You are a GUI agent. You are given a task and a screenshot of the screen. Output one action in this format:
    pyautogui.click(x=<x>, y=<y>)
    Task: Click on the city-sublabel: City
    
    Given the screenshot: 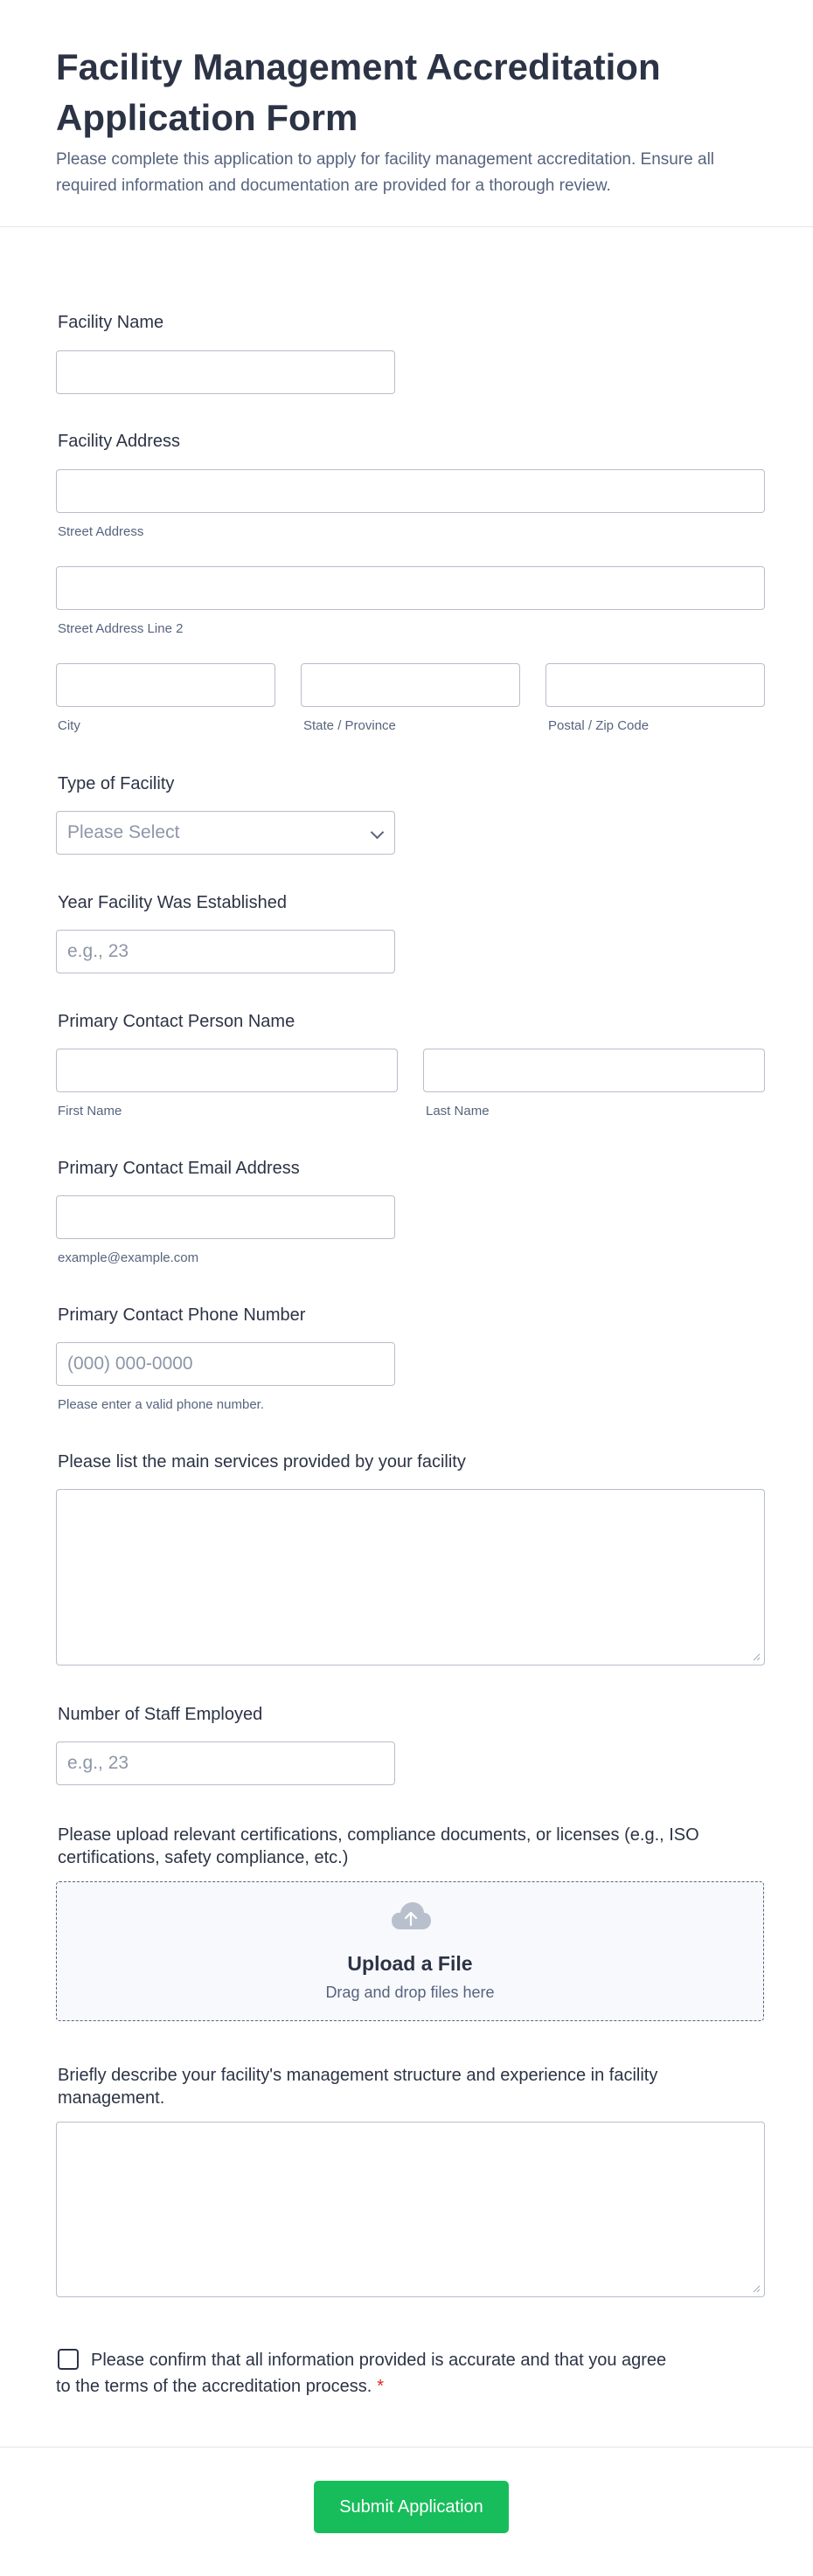 What is the action you would take?
    pyautogui.click(x=69, y=725)
    